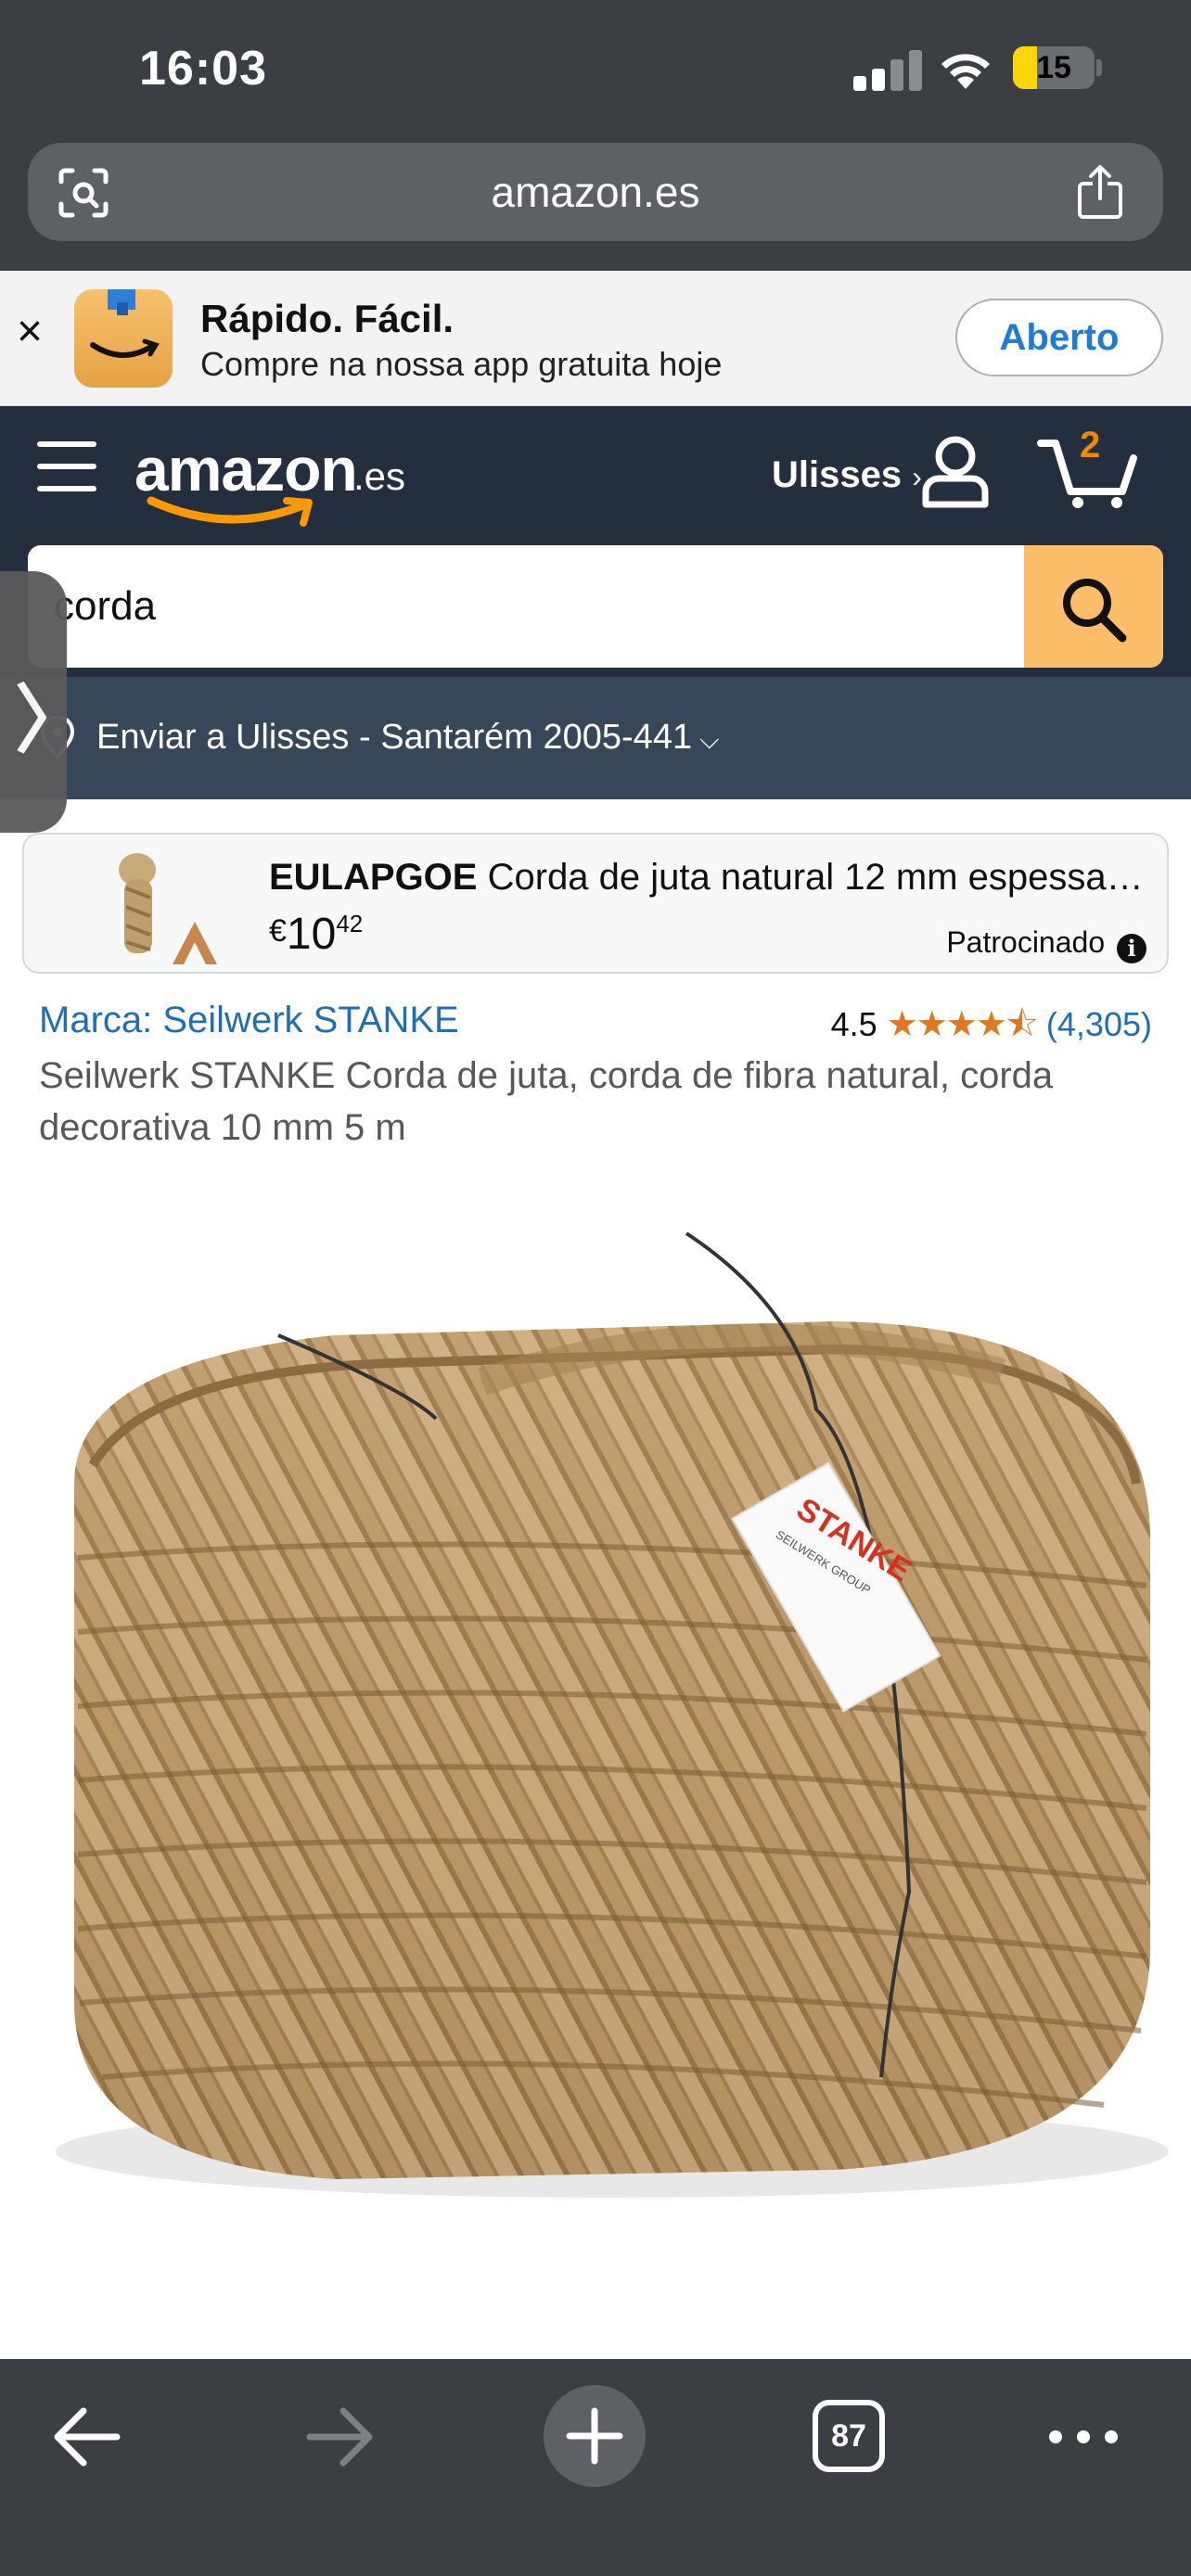 The image size is (1191, 2576). I want to click on chevron-down-icon: ⌵, so click(709, 739).